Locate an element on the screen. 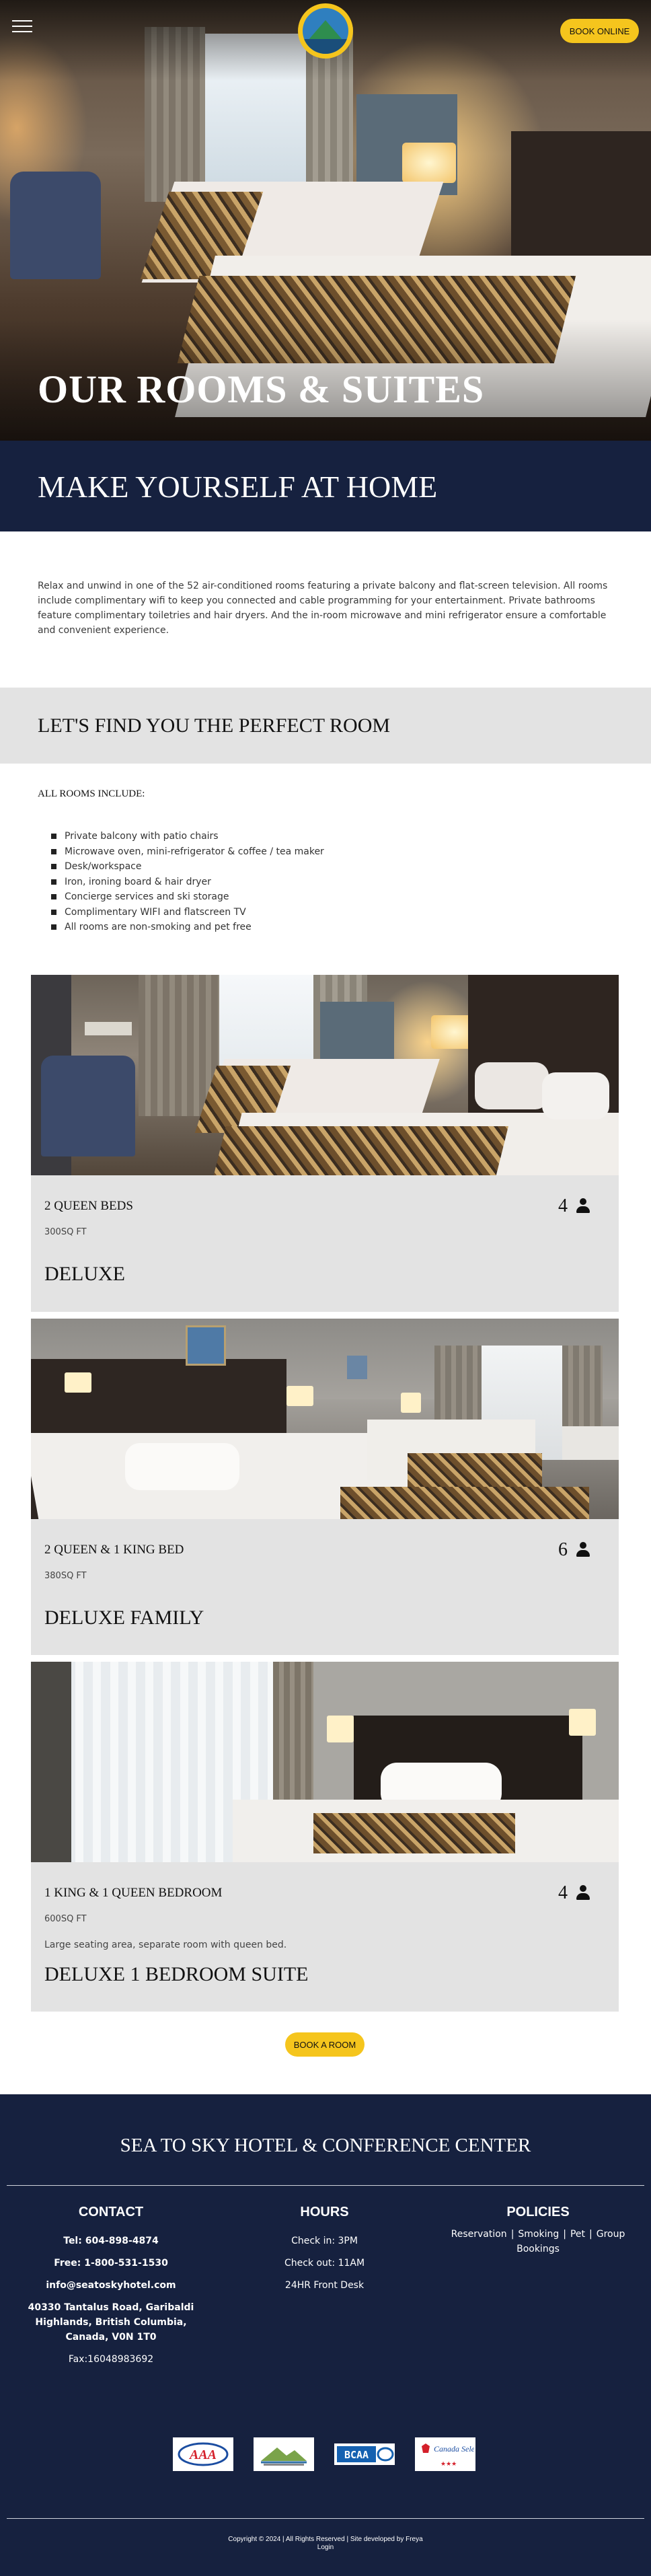  page-title: OUR ROOMS & SUITES is located at coordinates (261, 389).